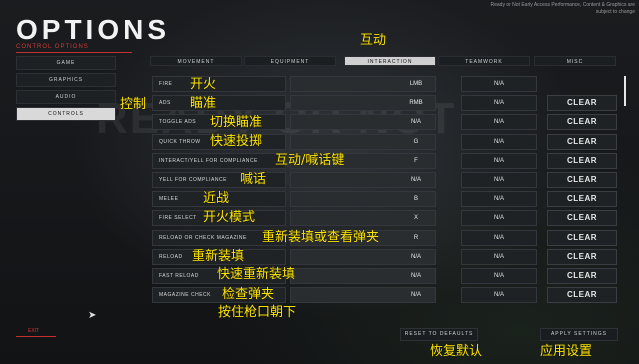 The height and width of the screenshot is (364, 639). I want to click on tab-equipment: EQUIPMENT, so click(290, 61).